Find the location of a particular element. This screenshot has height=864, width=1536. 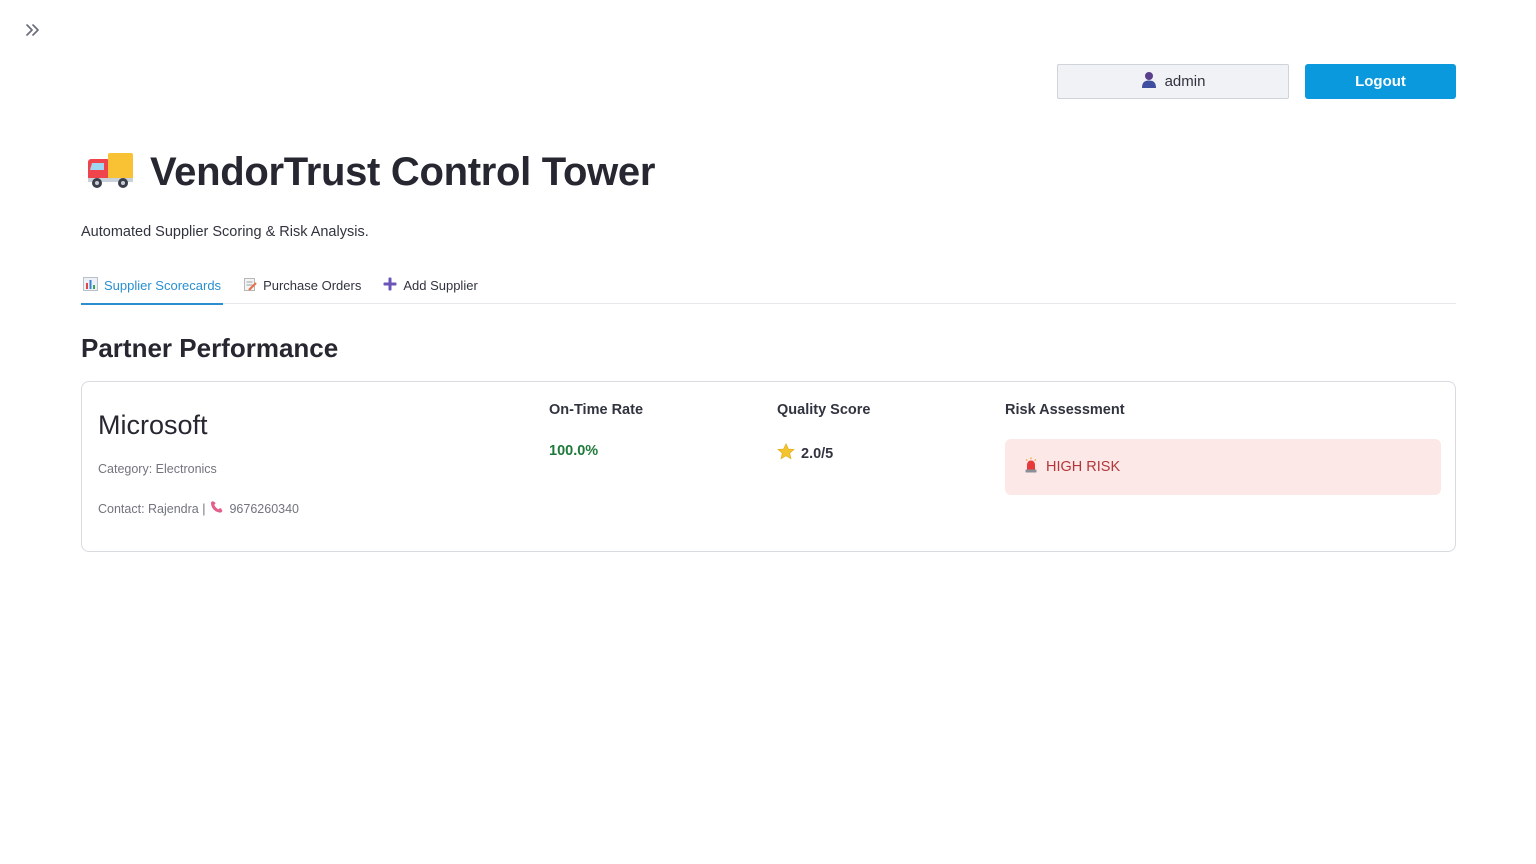

quality-label: Quality Score is located at coordinates (824, 410).